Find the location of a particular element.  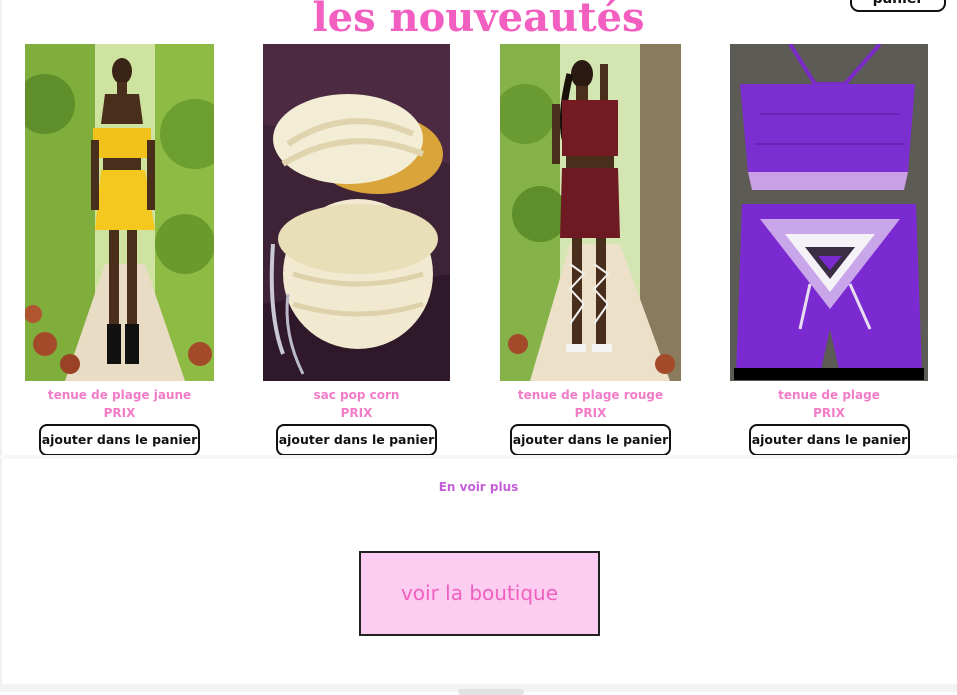

product-image-purple-crochet-set is located at coordinates (829, 212).